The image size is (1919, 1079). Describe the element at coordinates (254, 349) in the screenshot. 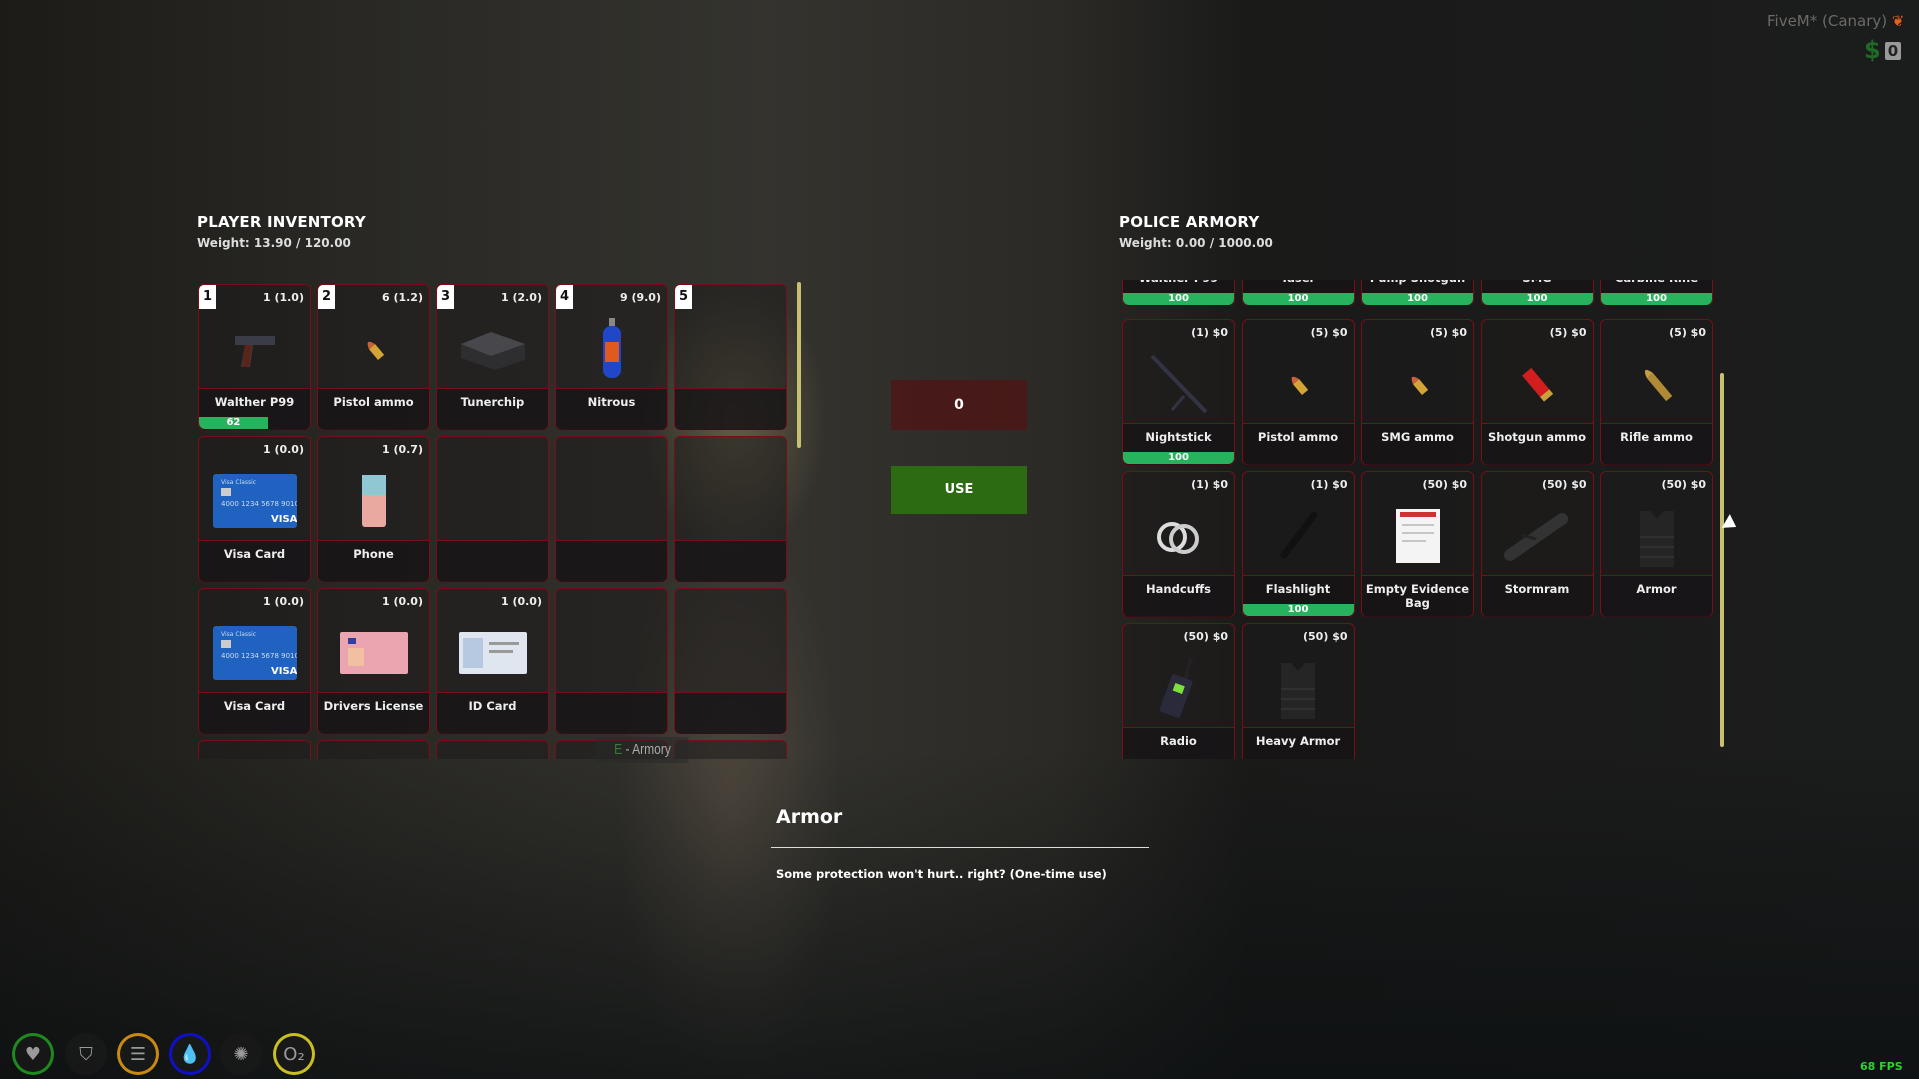

I see `pistol-icon` at that location.